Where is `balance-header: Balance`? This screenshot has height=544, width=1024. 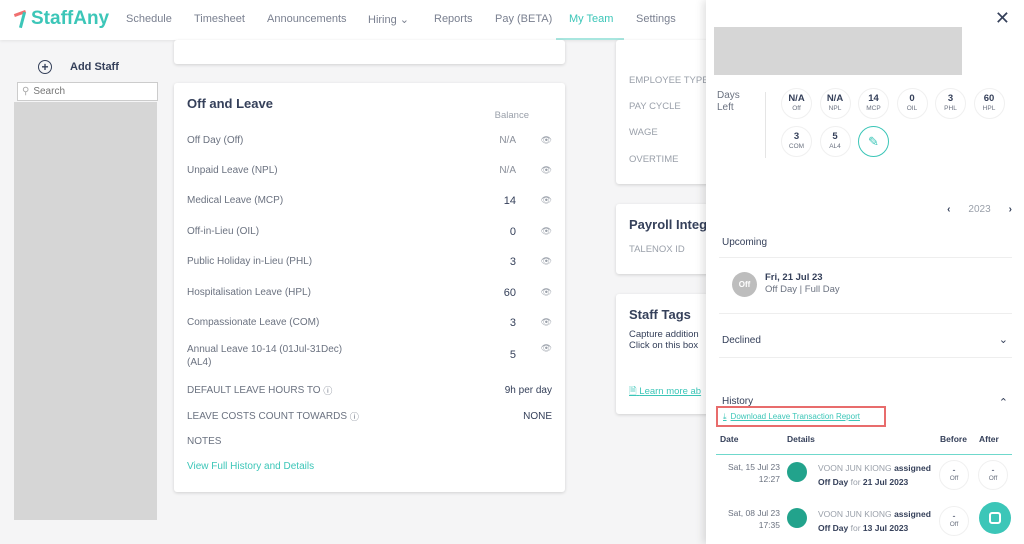
balance-header: Balance is located at coordinates (511, 115).